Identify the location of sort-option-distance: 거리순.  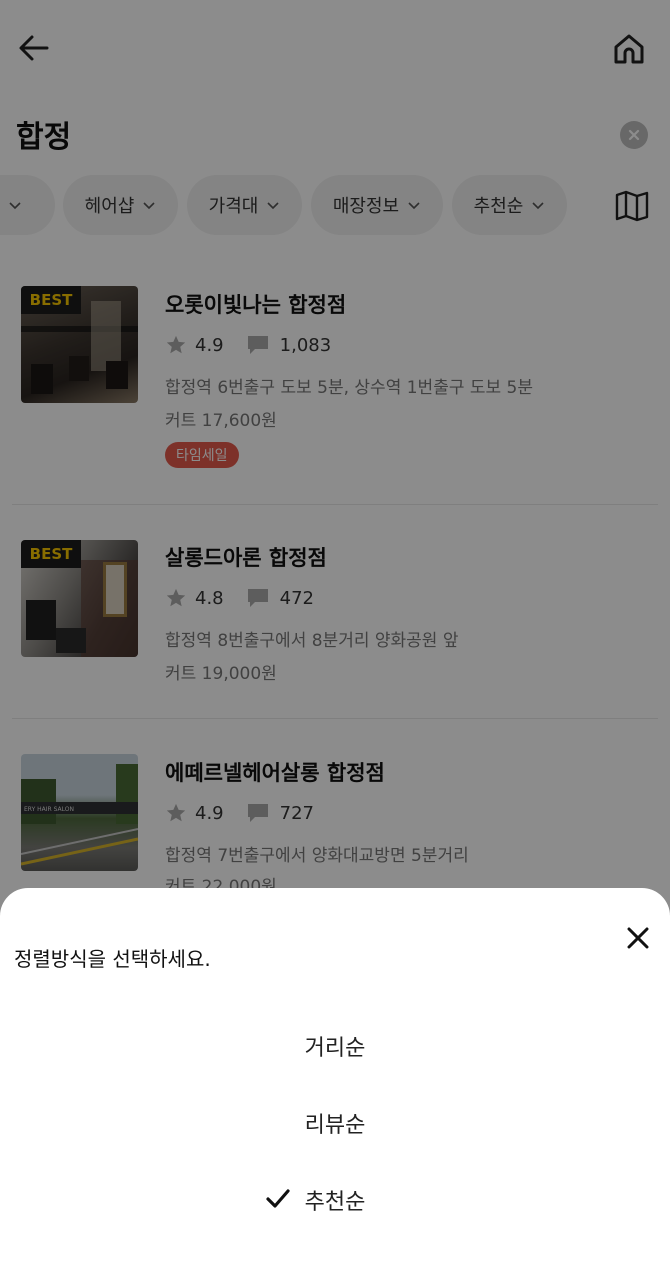
(335, 1046).